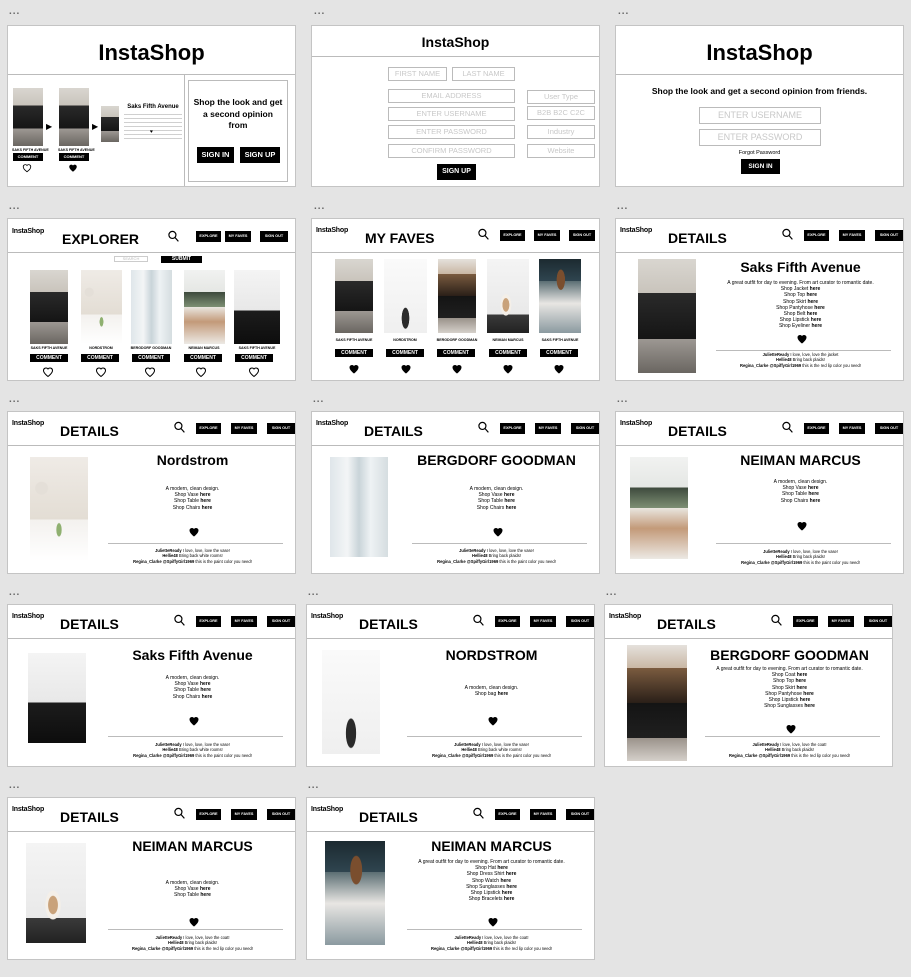 Image resolution: width=911 pixels, height=977 pixels. Describe the element at coordinates (451, 96) in the screenshot. I see `email-field: EMAIL ADDRESS` at that location.